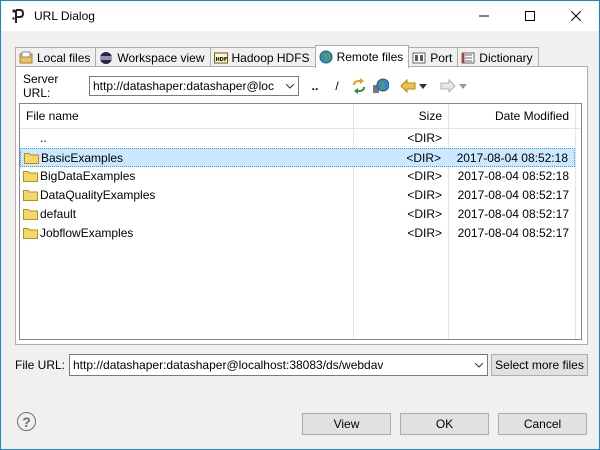  I want to click on eclipse-workspace-icon, so click(106, 58).